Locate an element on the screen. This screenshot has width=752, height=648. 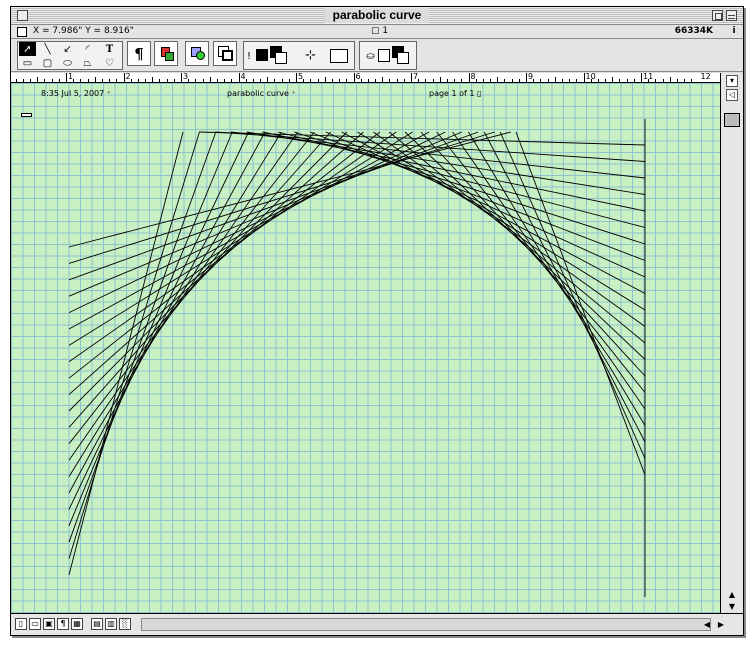
zoom-in-icon: ▣ is located at coordinates (49, 624).